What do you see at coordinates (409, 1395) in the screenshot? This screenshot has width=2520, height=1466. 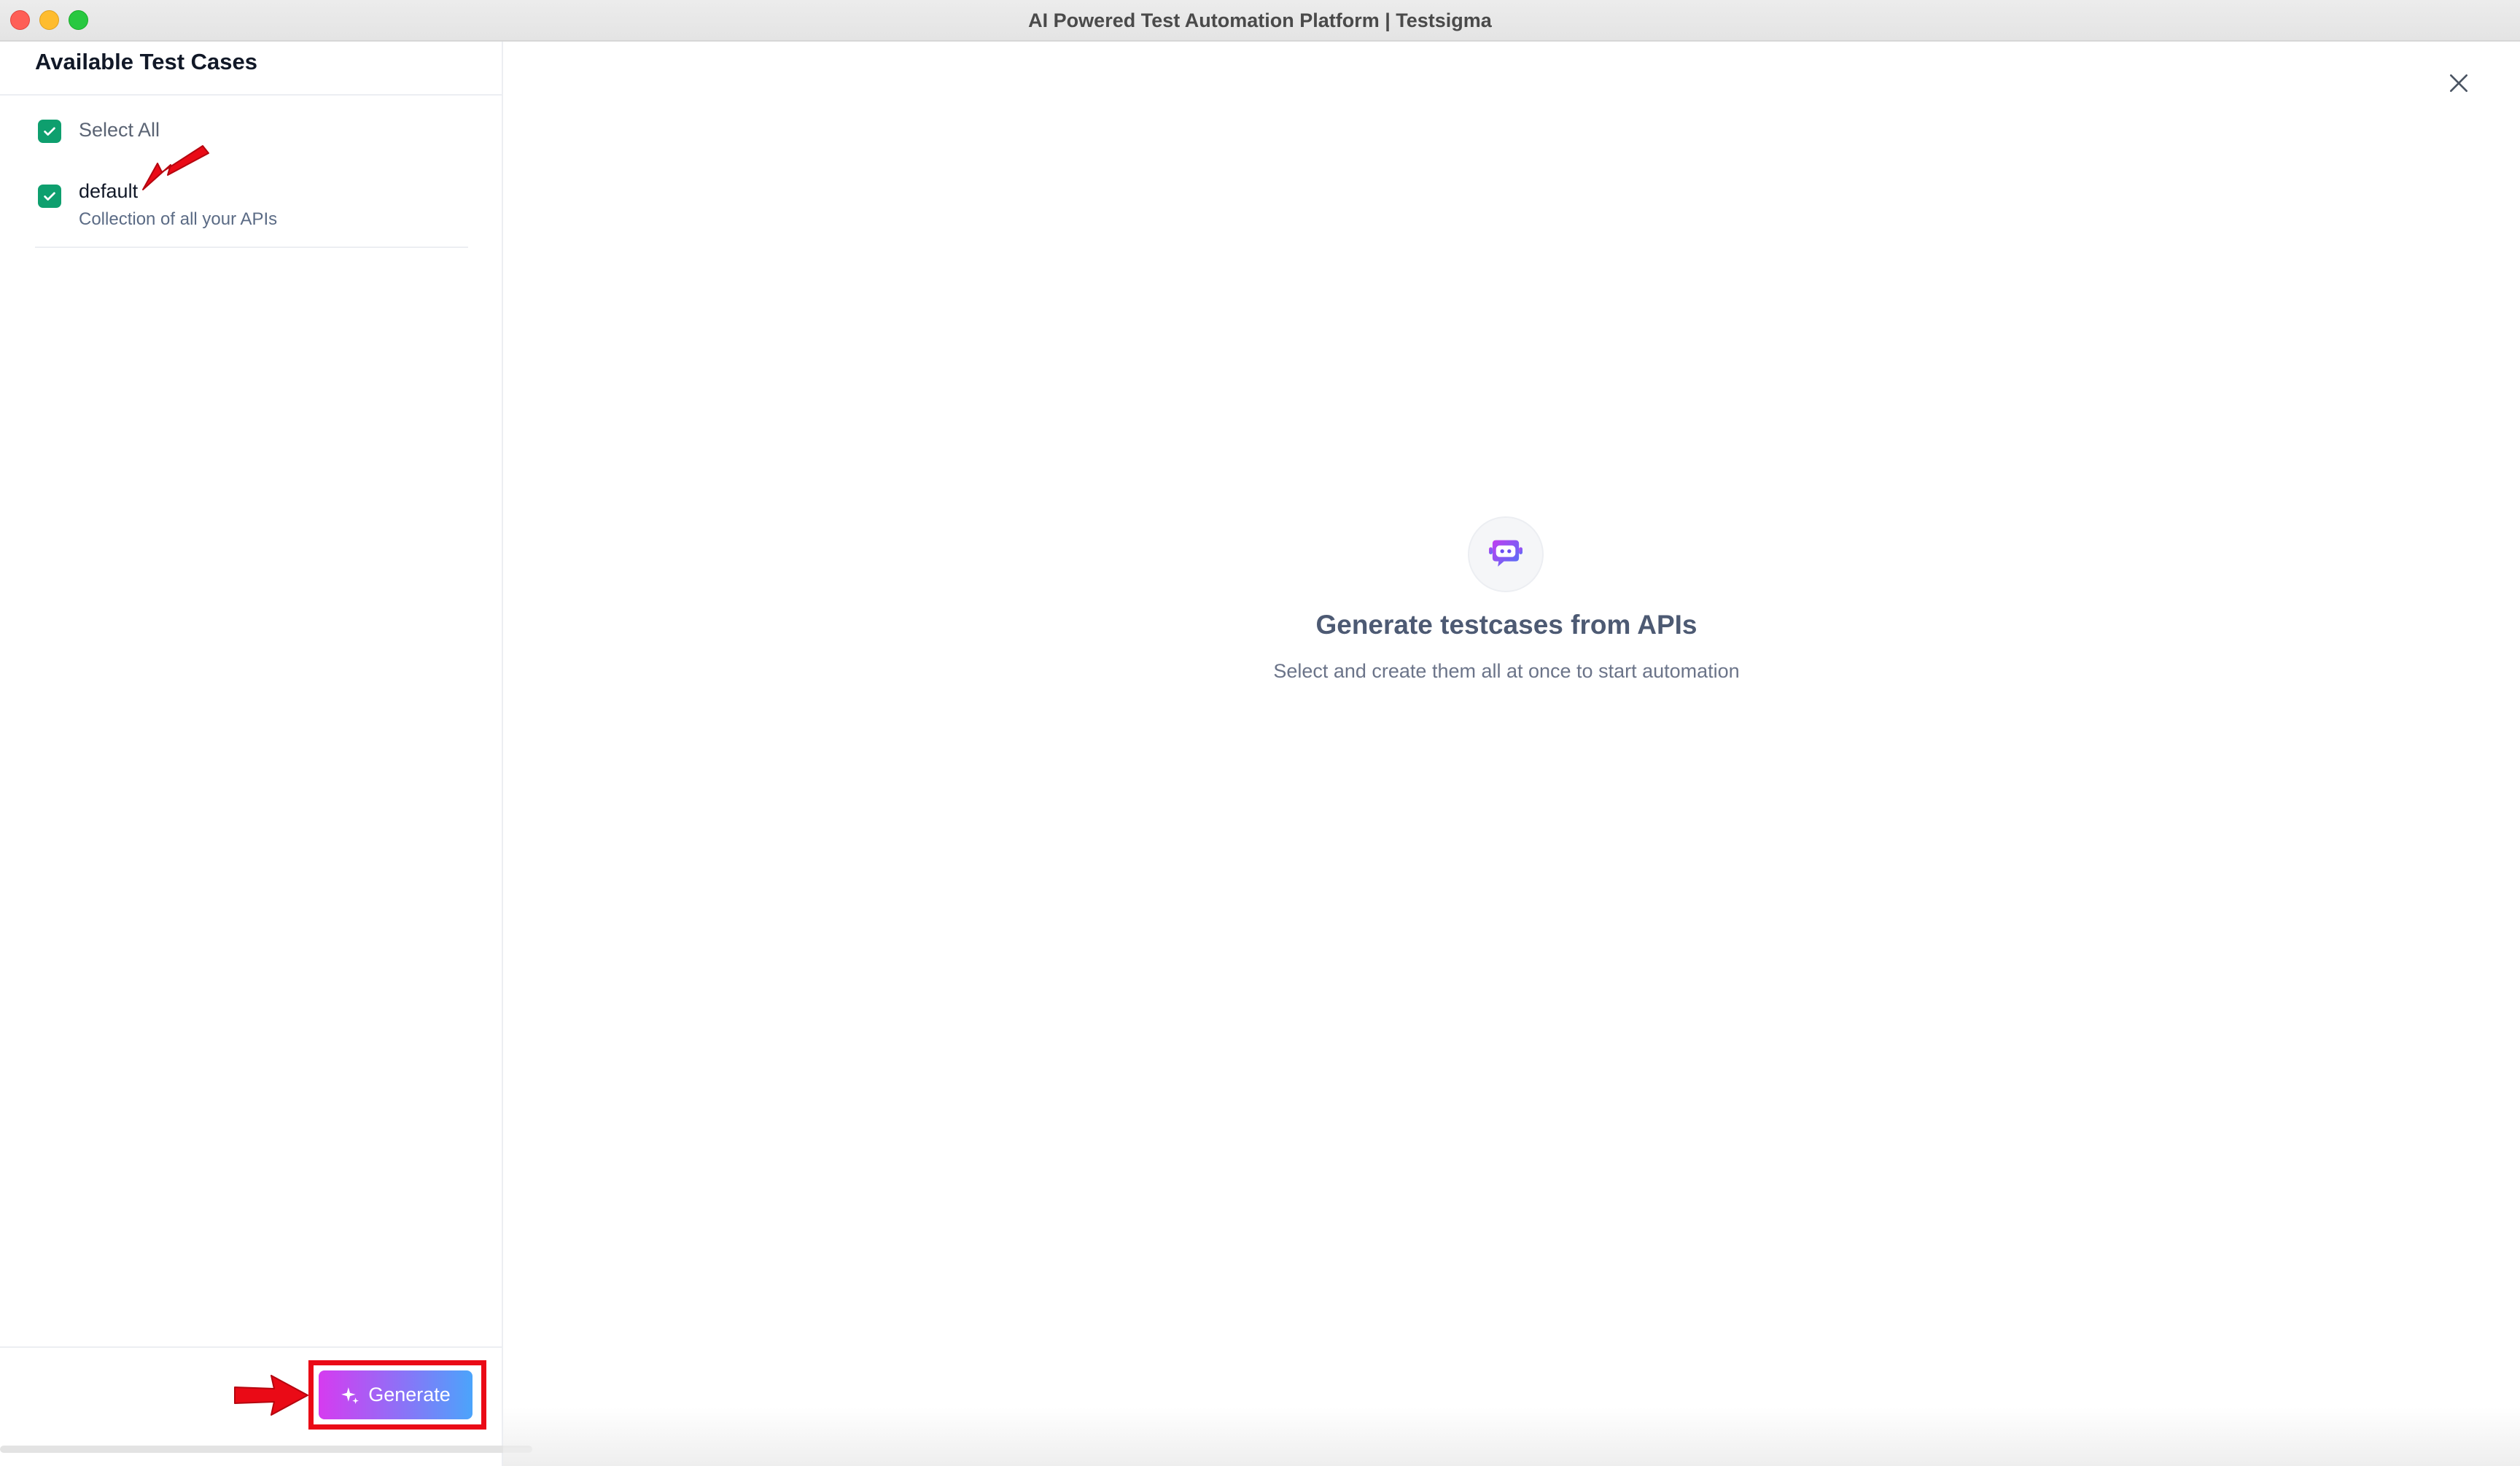 I see `generate-button-label: Generate` at bounding box center [409, 1395].